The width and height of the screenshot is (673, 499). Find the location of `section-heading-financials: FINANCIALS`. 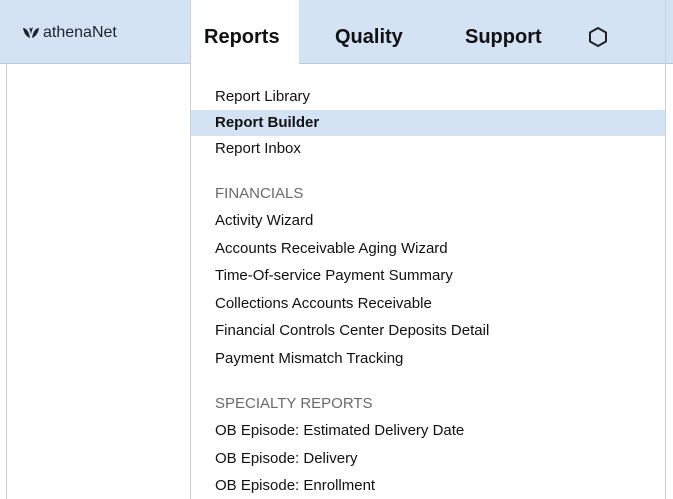

section-heading-financials: FINANCIALS is located at coordinates (259, 193).